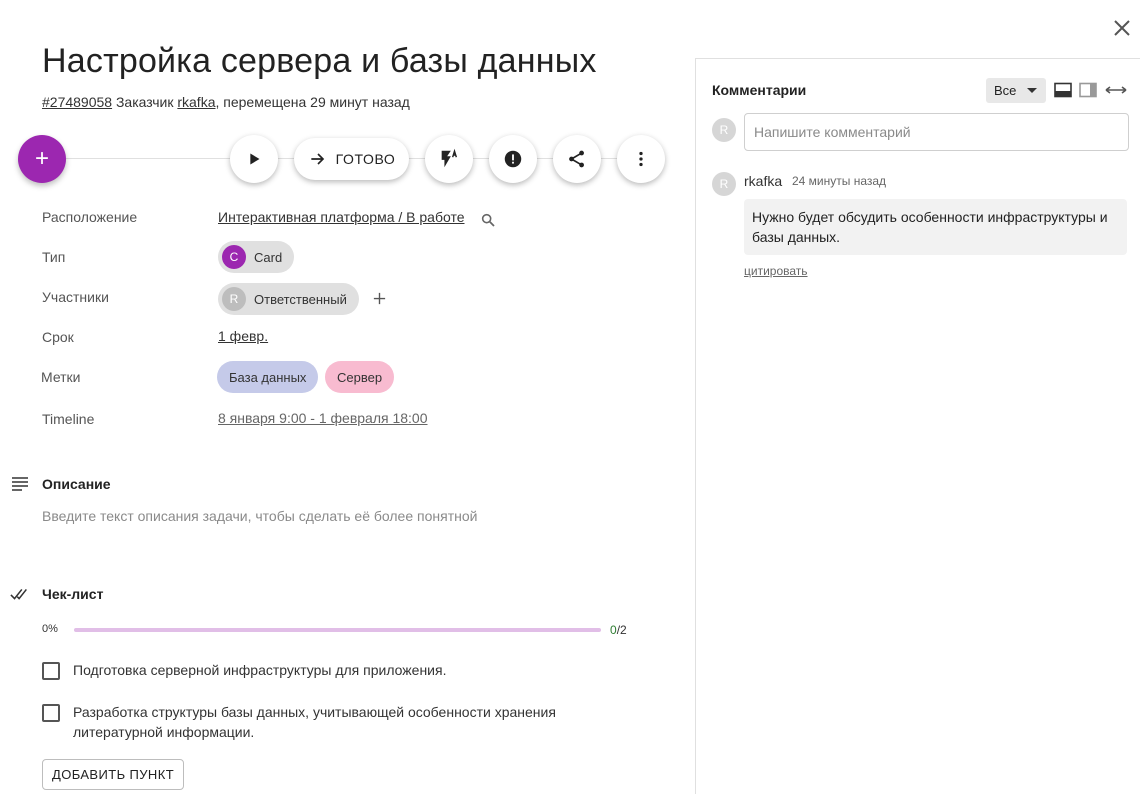 This screenshot has width=1140, height=794. I want to click on due-value: 1 февр., so click(243, 336).